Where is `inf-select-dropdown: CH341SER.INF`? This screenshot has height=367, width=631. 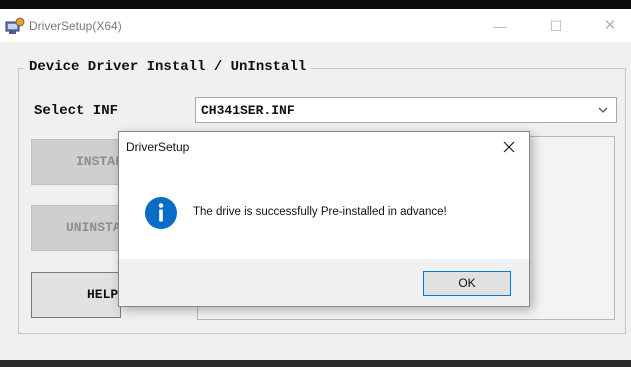 inf-select-dropdown: CH341SER.INF is located at coordinates (406, 110).